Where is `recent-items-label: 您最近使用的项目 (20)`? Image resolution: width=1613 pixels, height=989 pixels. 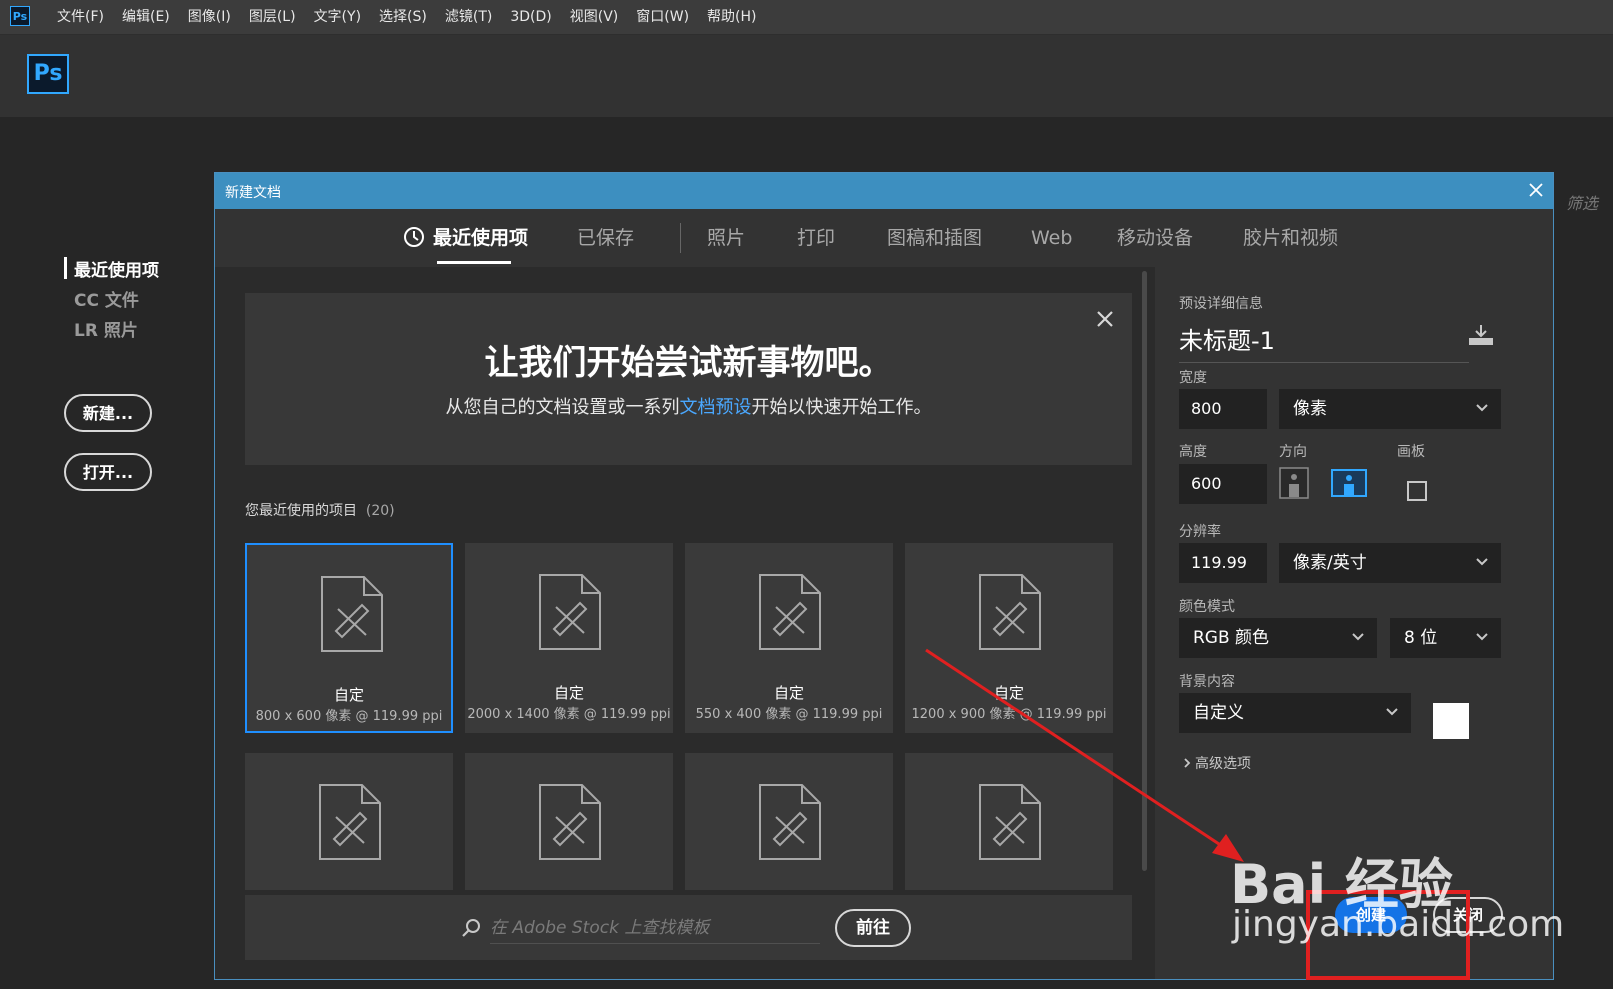
recent-items-label: 您最近使用的项目 (20) is located at coordinates (320, 510).